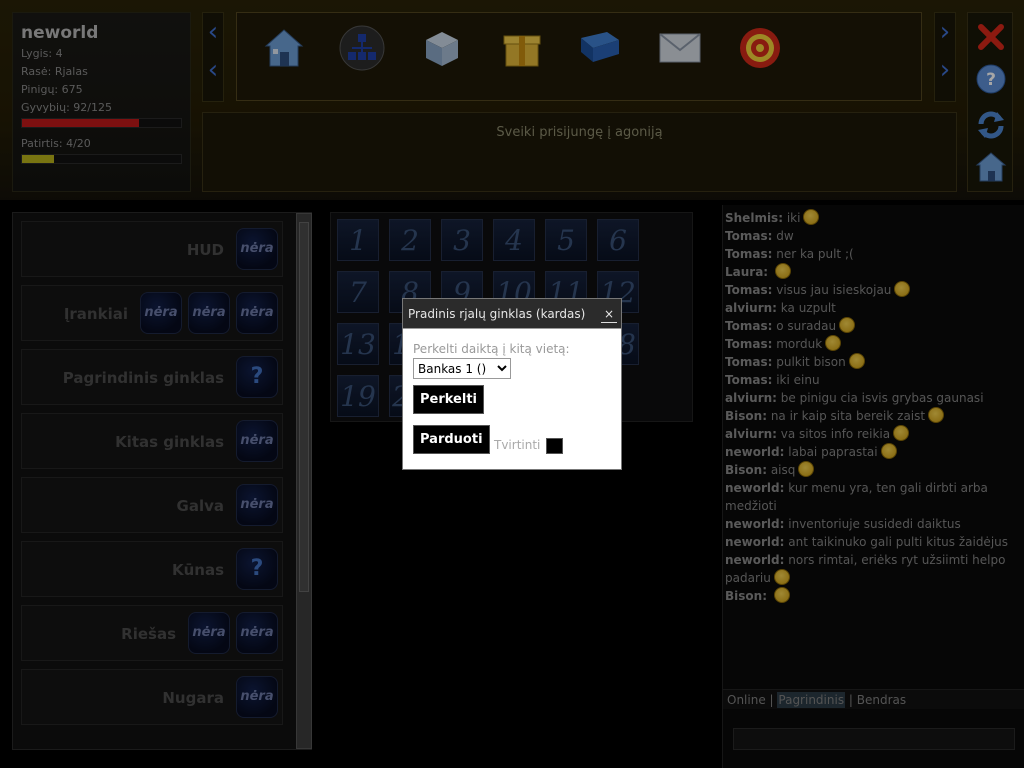 The image size is (1024, 768). I want to click on sell-button: Parduoti, so click(451, 439).